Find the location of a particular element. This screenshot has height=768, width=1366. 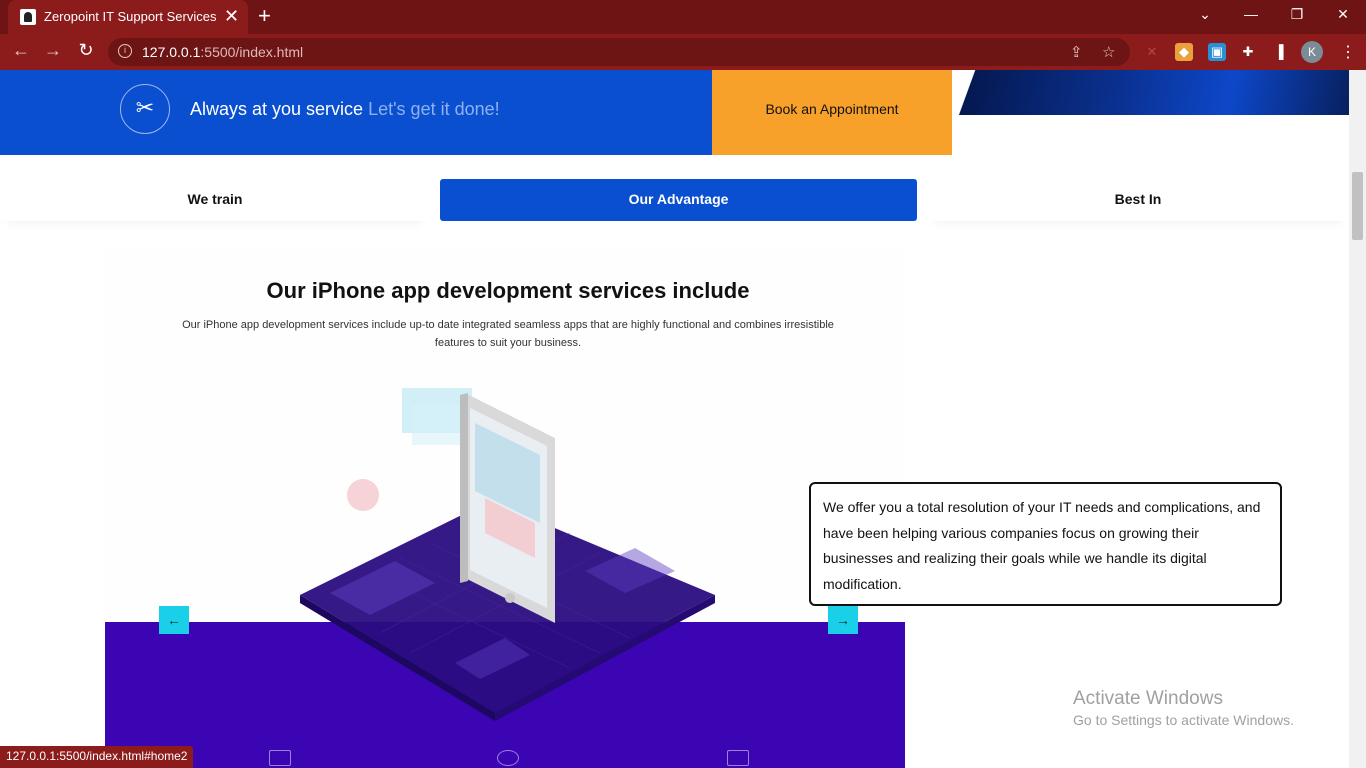

minimize-icon: — is located at coordinates (1251, 14).